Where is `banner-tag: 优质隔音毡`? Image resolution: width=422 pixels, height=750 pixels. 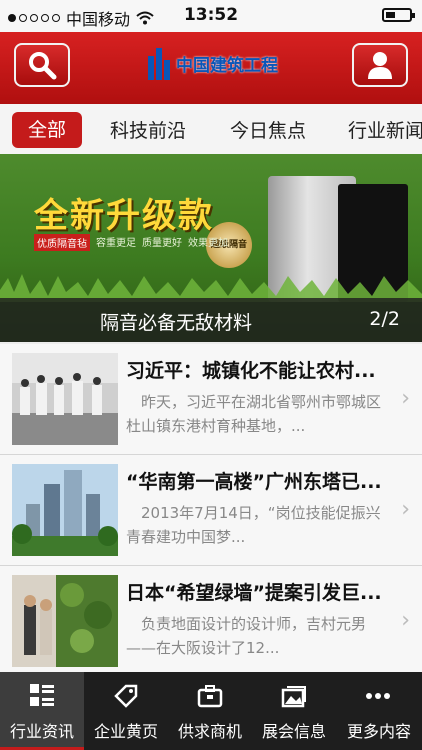 banner-tag: 优质隔音毡 is located at coordinates (62, 242).